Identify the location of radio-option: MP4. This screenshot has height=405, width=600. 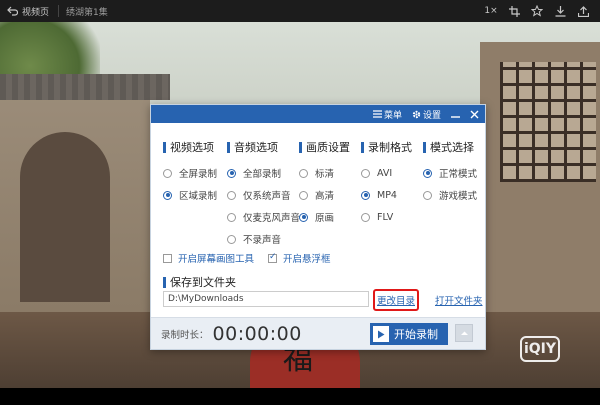
(386, 195).